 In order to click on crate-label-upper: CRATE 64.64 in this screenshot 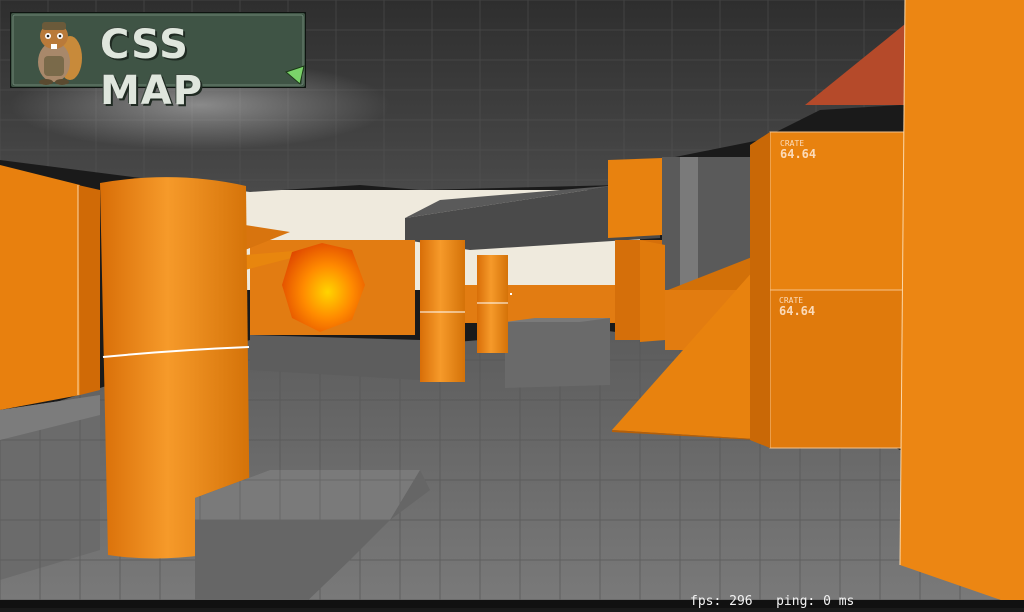, I will do `click(798, 150)`.